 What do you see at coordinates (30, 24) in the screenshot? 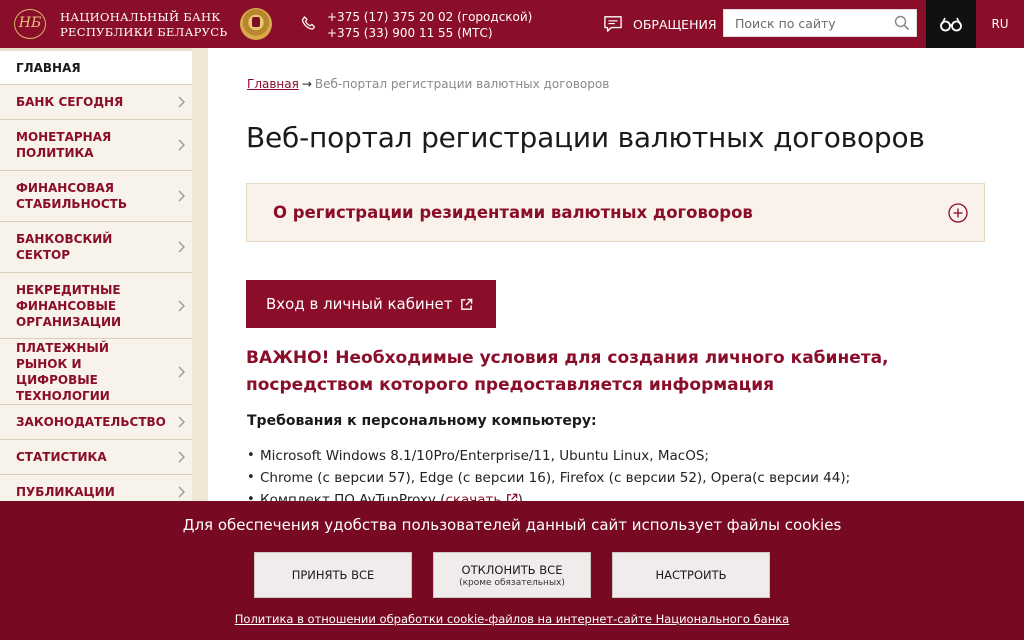
I see `logo-icon: НБ` at bounding box center [30, 24].